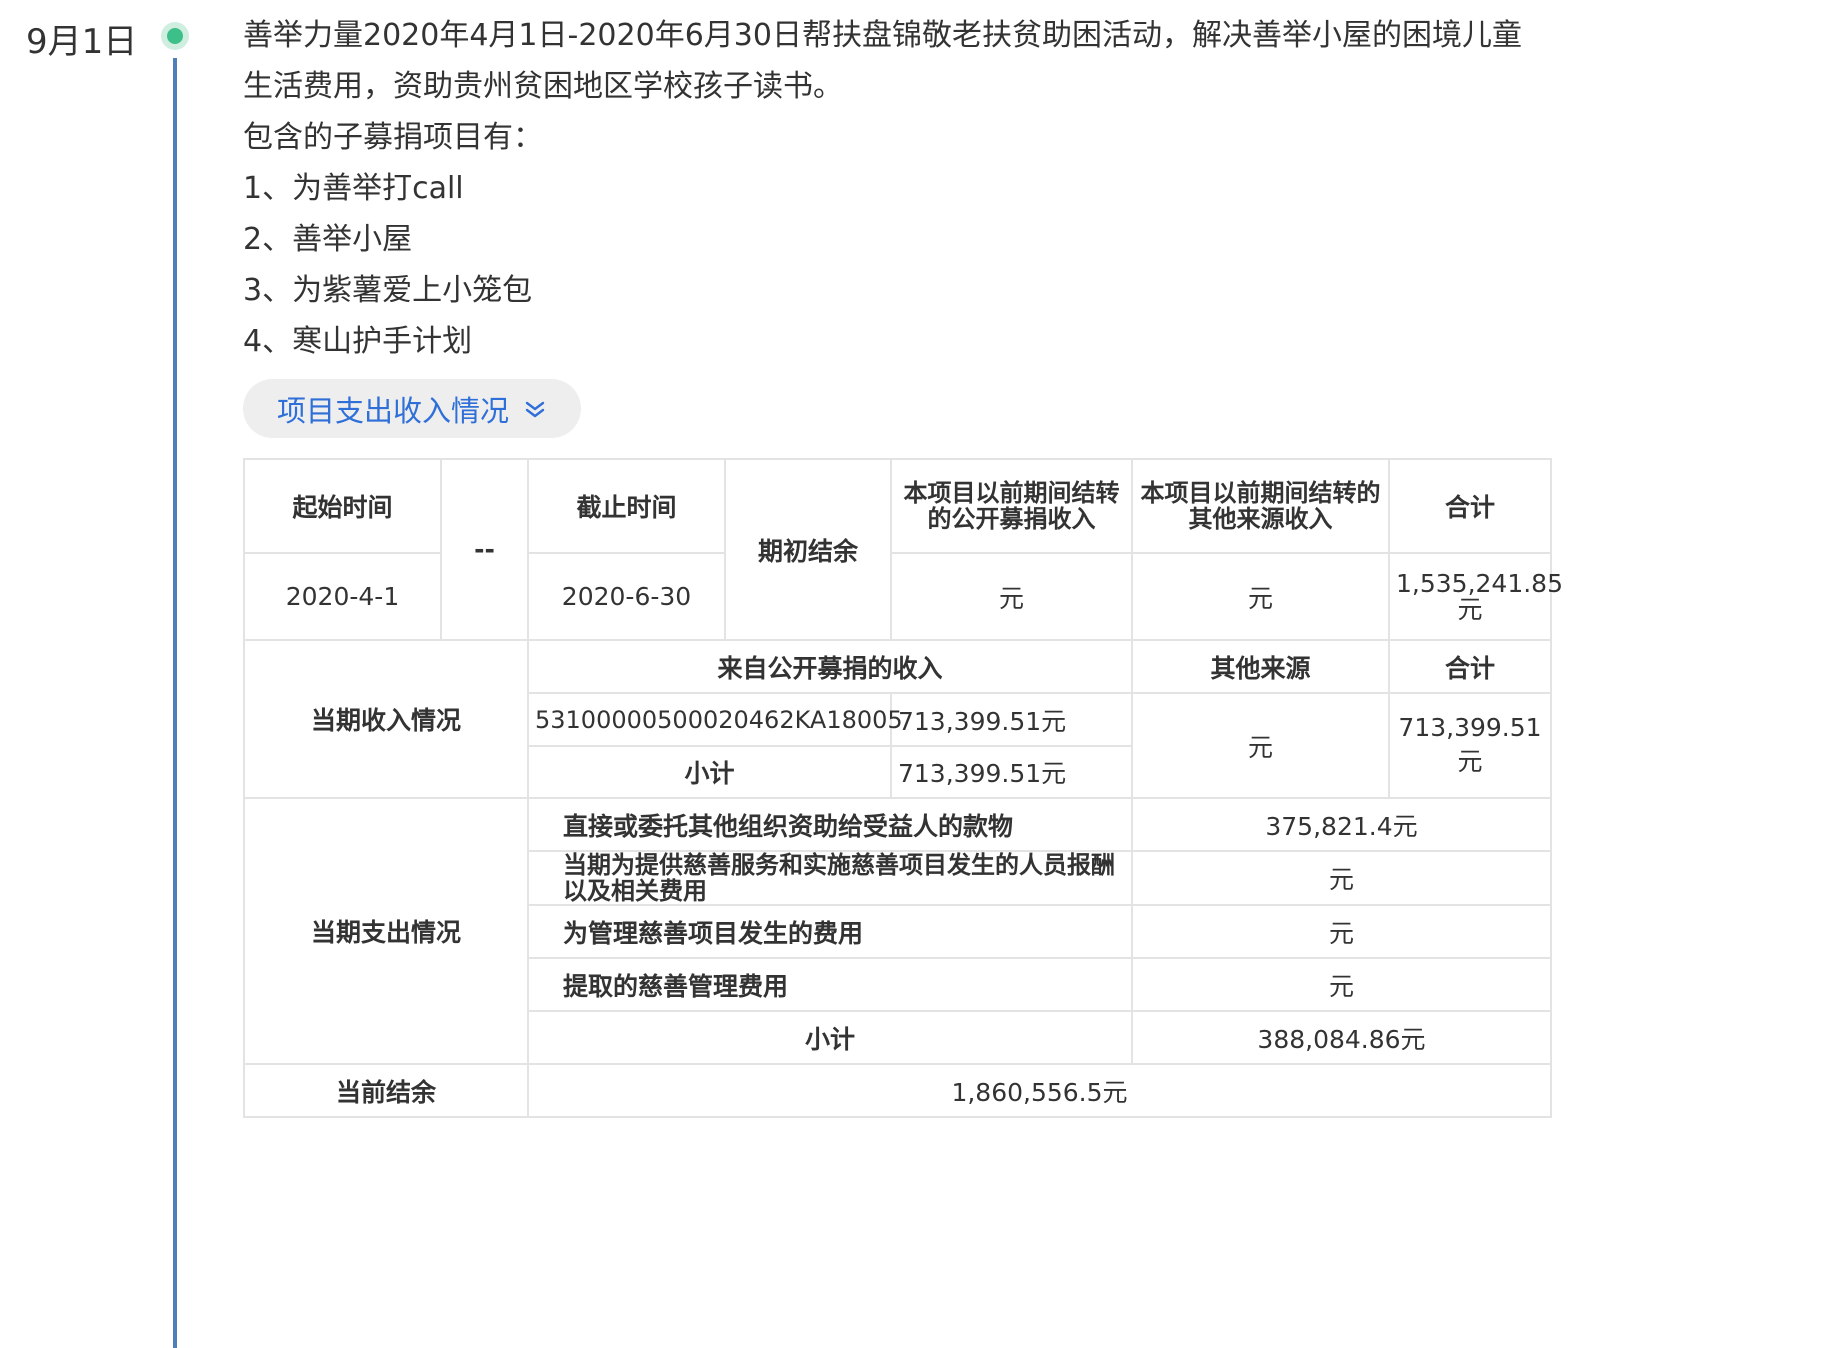 This screenshot has height=1348, width=1844. Describe the element at coordinates (328, 239) in the screenshot. I see `list-item: 2、善举小屋` at that location.